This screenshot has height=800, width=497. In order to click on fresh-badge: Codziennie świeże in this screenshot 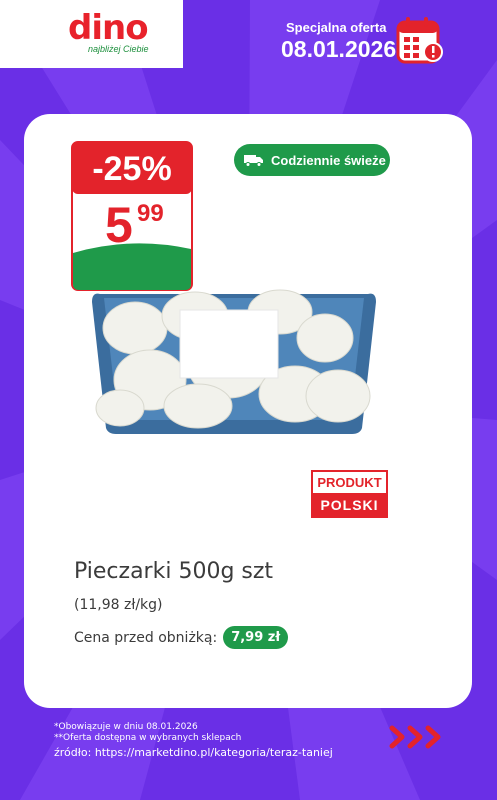, I will do `click(312, 160)`.